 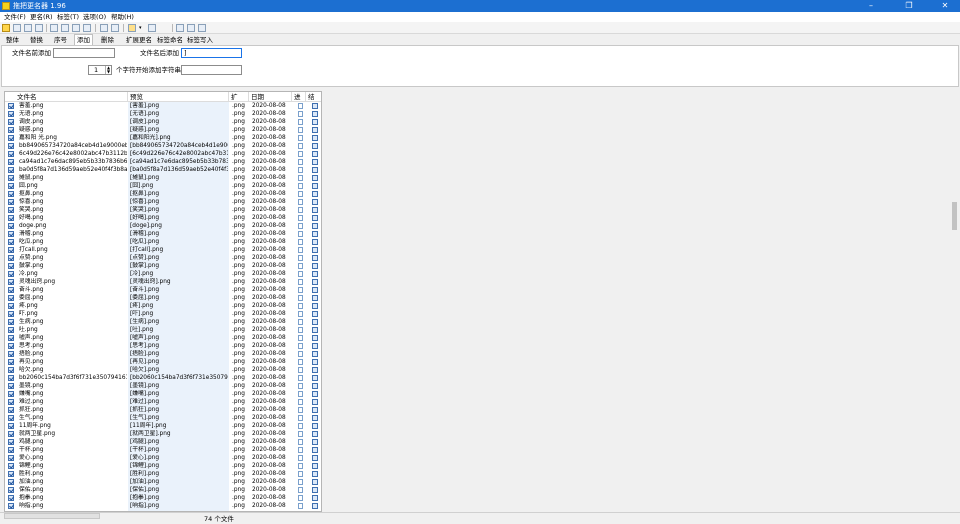 I want to click on table-row: 滑稽.png [滑稽].png .png 2020-08-08, so click(x=163, y=234).